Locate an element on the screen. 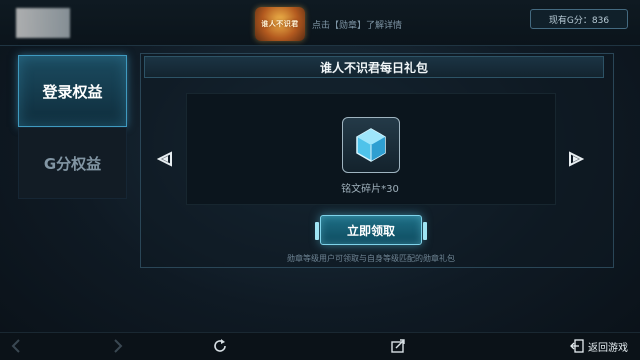 The width and height of the screenshot is (640, 360). return-game-button: 返回游戏 is located at coordinates (599, 346).